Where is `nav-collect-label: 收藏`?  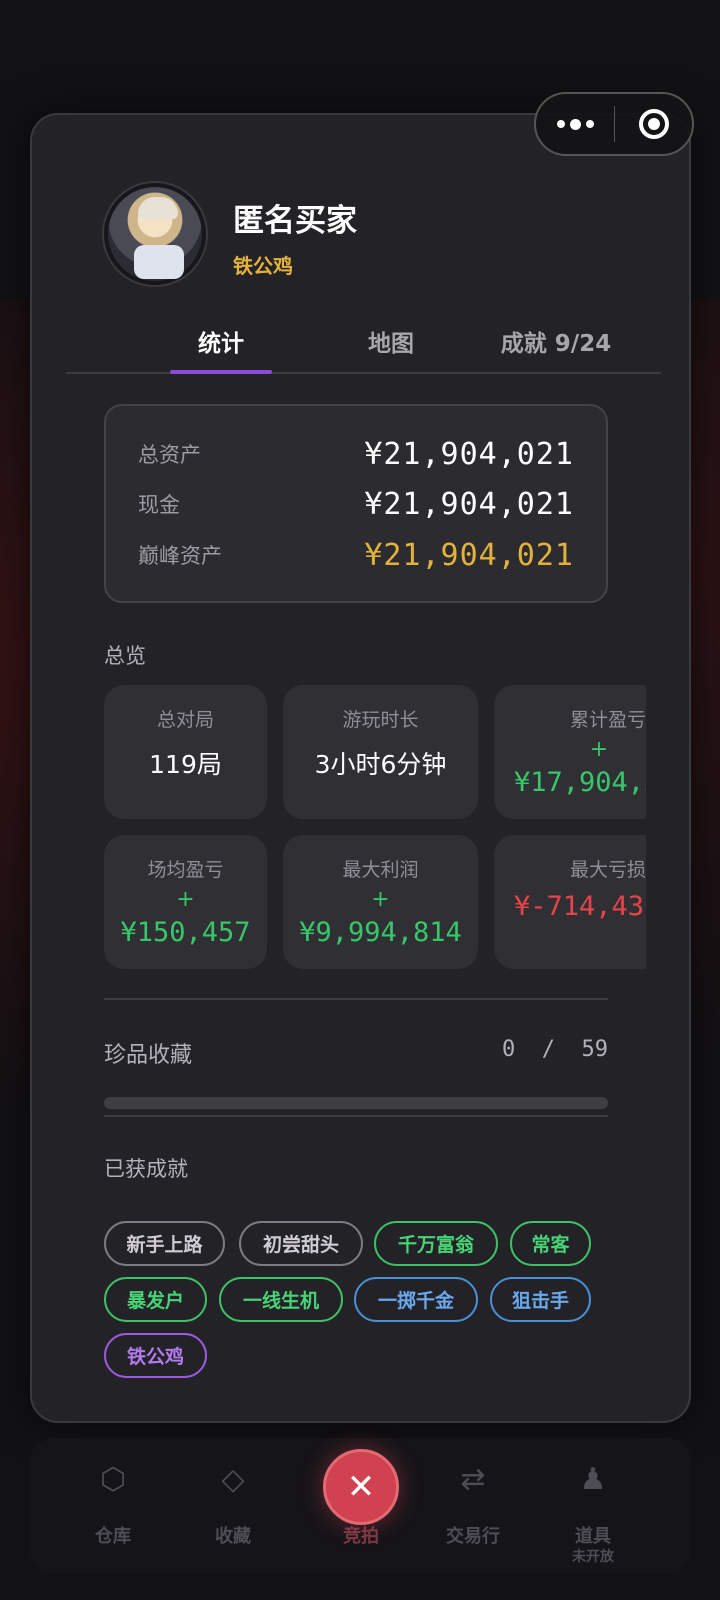
nav-collect-label: 收藏 is located at coordinates (233, 1536).